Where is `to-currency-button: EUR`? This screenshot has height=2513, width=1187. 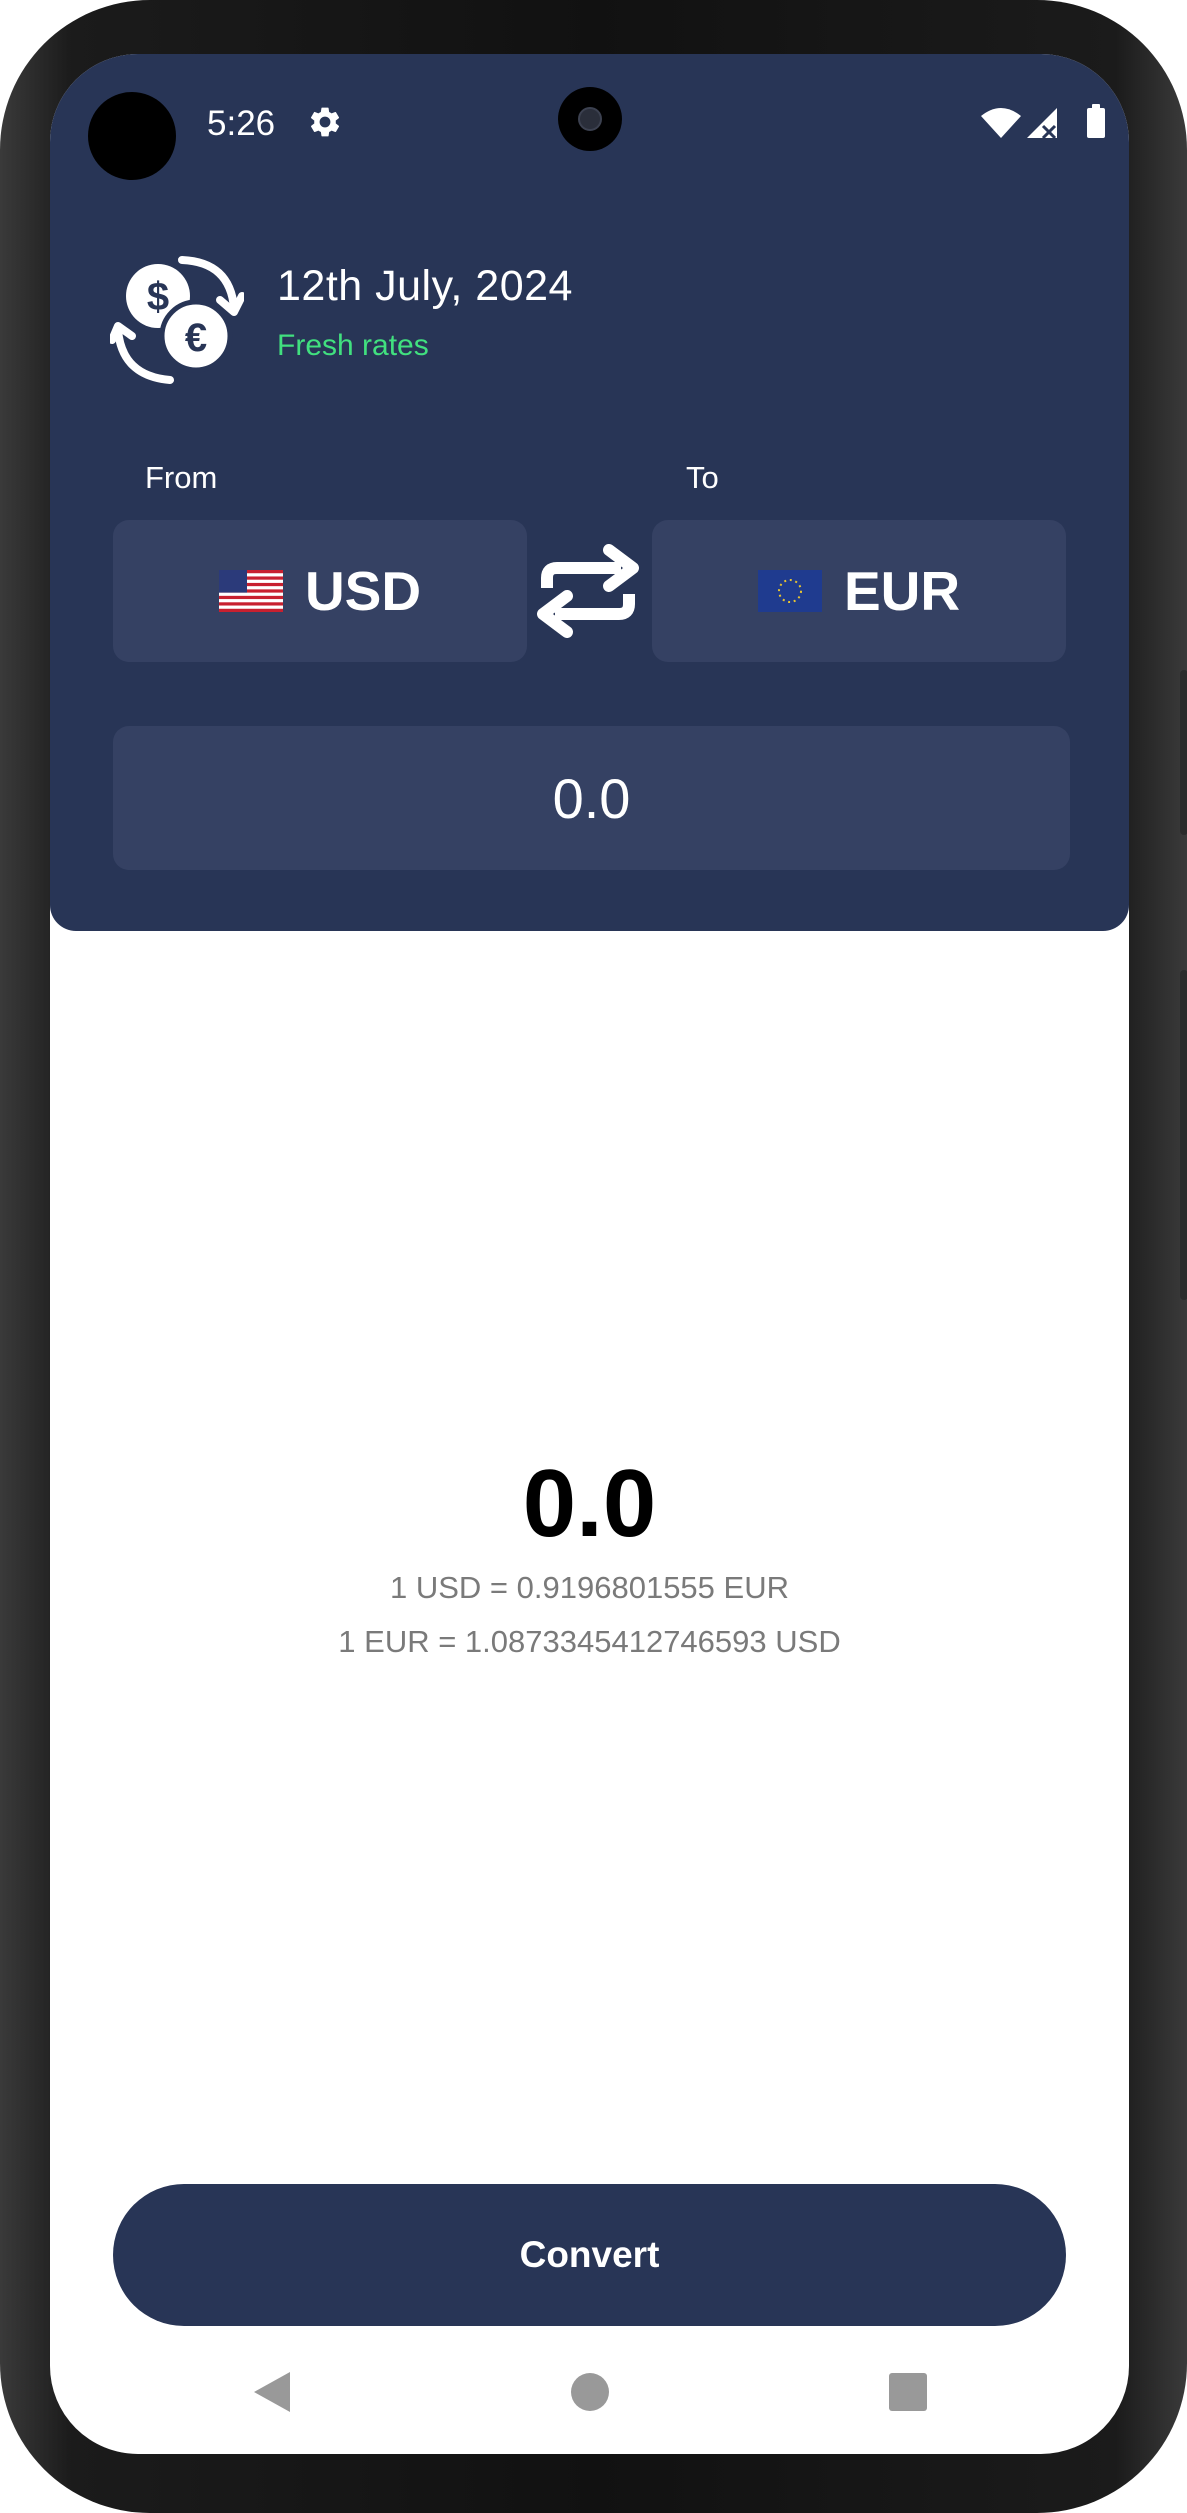
to-currency-button: EUR is located at coordinates (859, 591).